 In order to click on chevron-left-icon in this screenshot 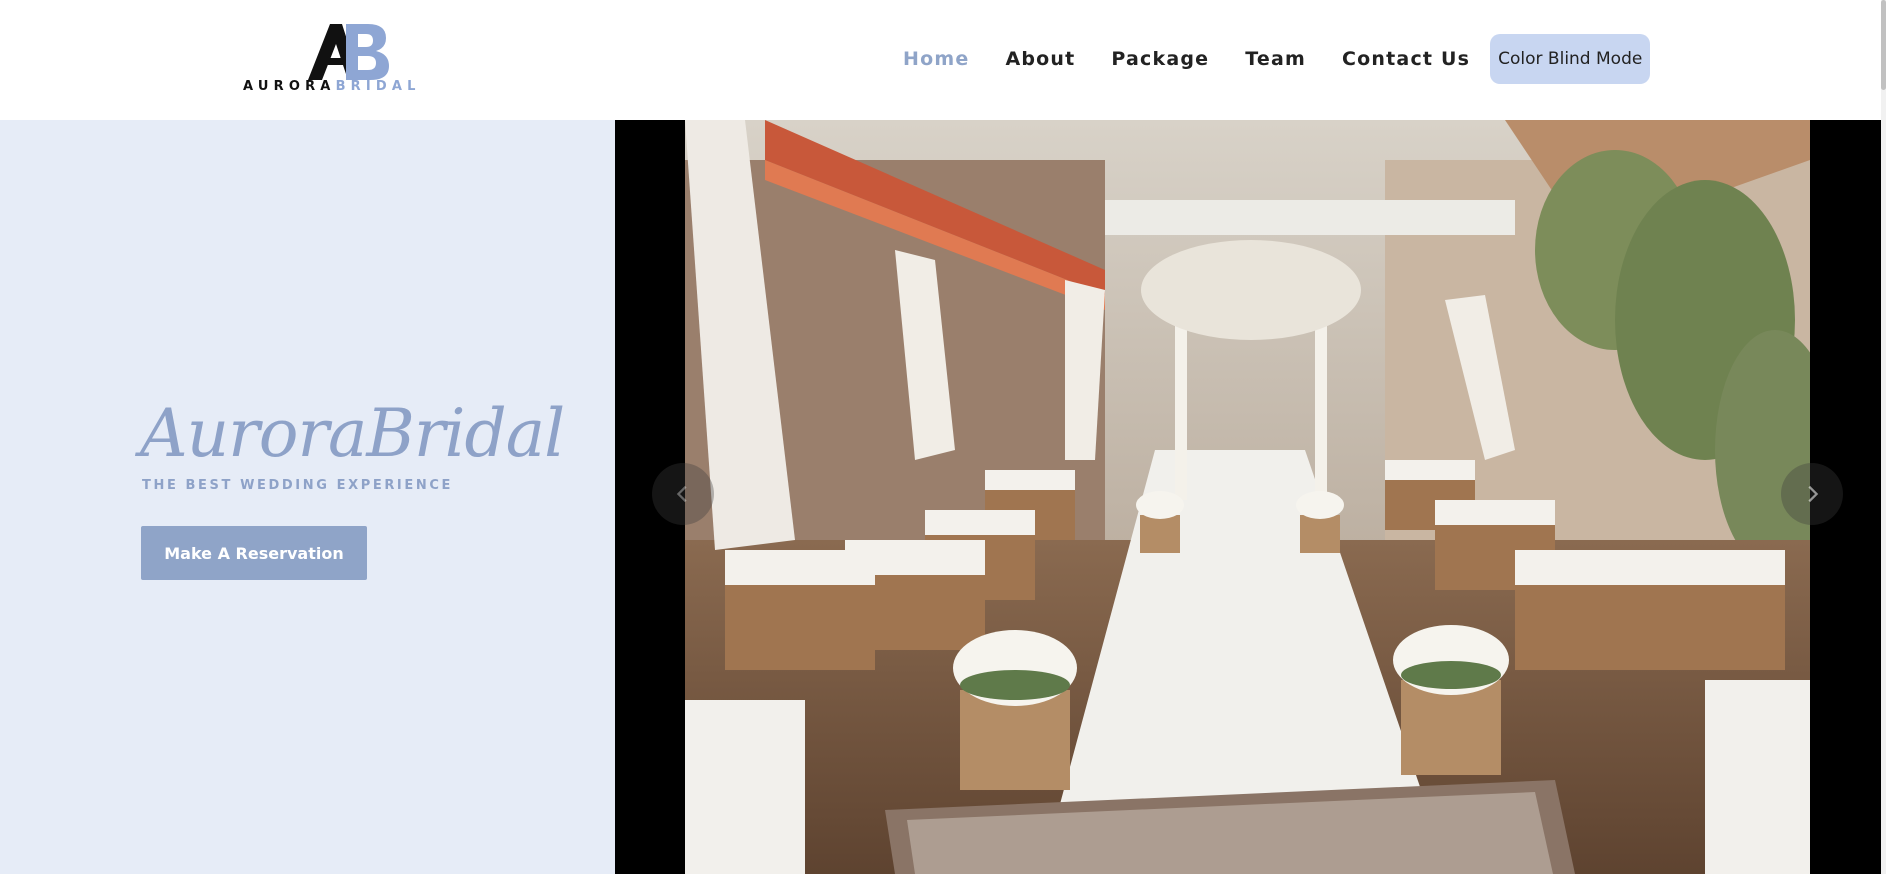, I will do `click(681, 494)`.